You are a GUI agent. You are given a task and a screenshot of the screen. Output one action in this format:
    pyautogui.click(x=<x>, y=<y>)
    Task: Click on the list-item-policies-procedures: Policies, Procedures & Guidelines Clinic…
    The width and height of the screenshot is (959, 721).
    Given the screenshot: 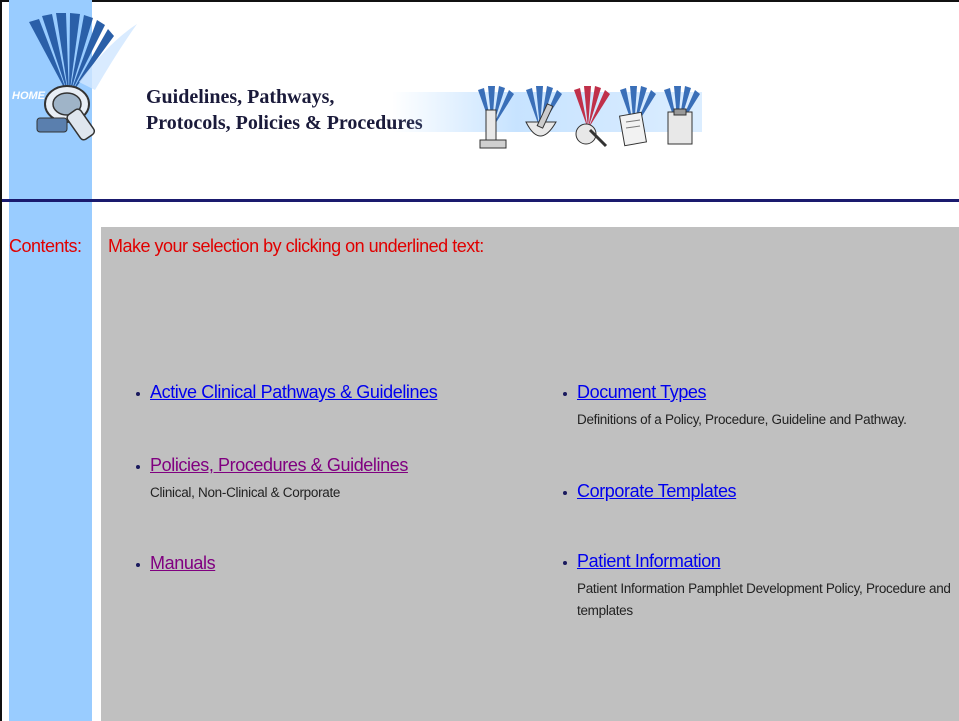 What is the action you would take?
    pyautogui.click(x=272, y=479)
    